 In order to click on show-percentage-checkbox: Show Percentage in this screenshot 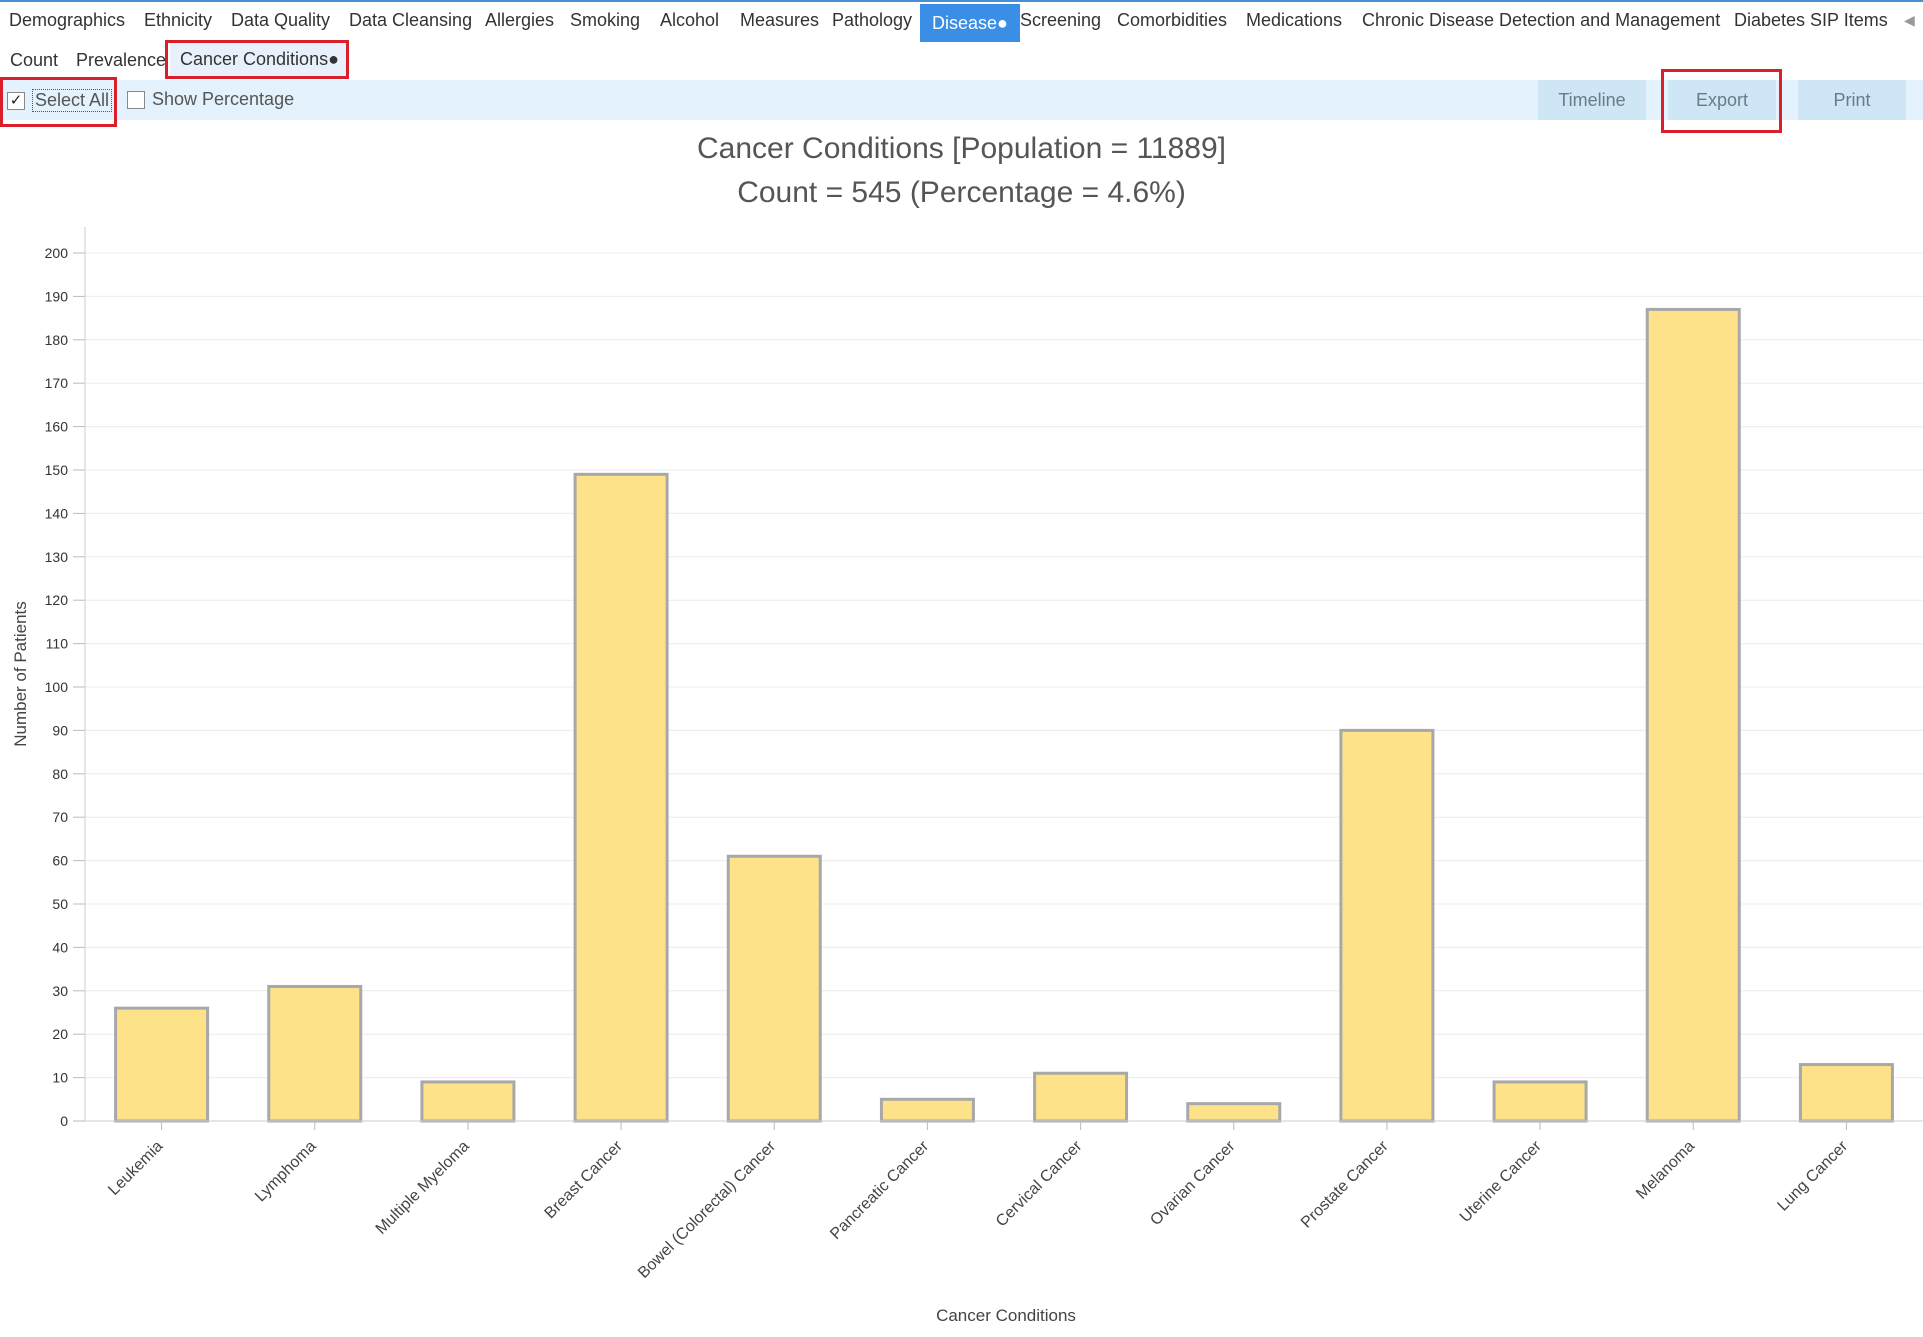, I will do `click(210, 99)`.